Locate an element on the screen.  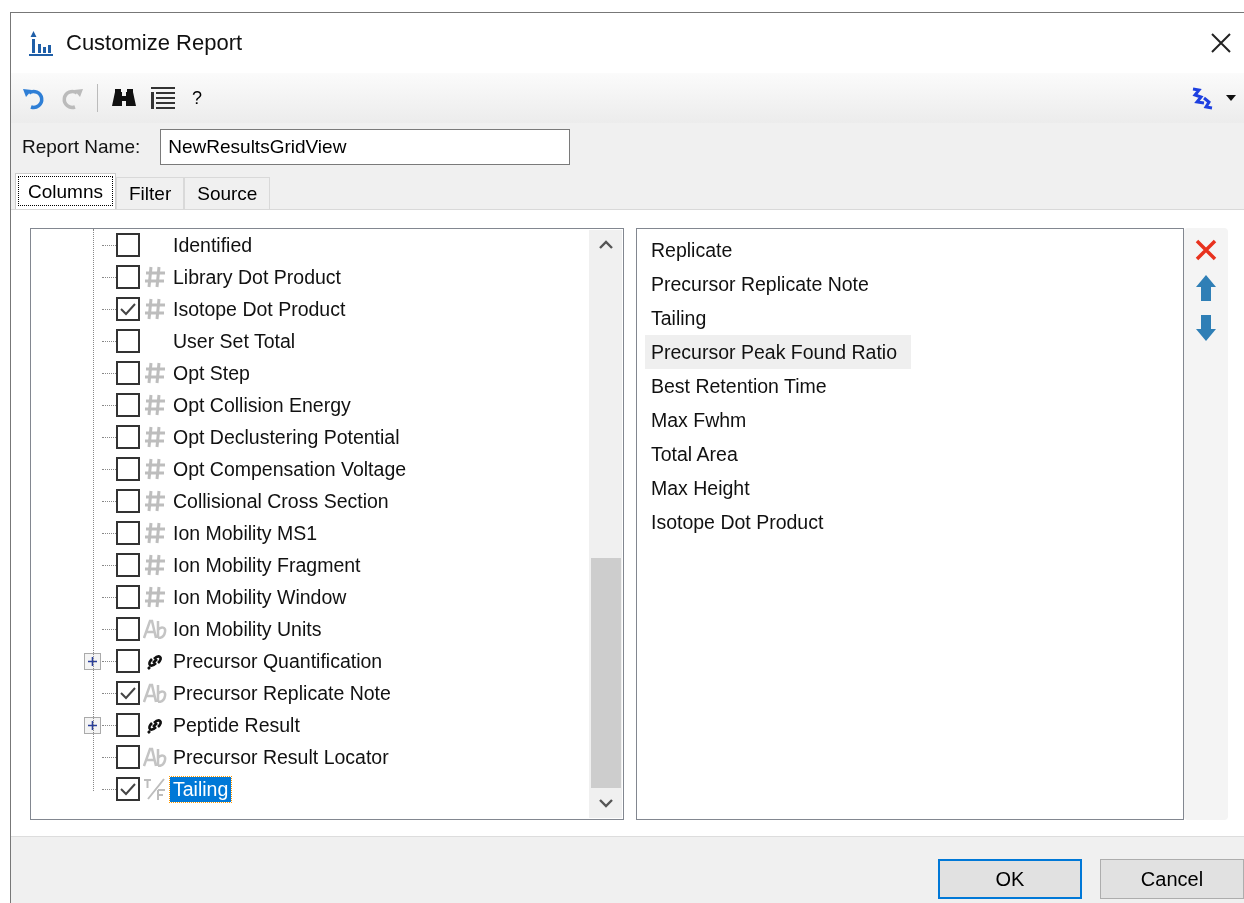
tree-item: User Set Total is located at coordinates (234, 341).